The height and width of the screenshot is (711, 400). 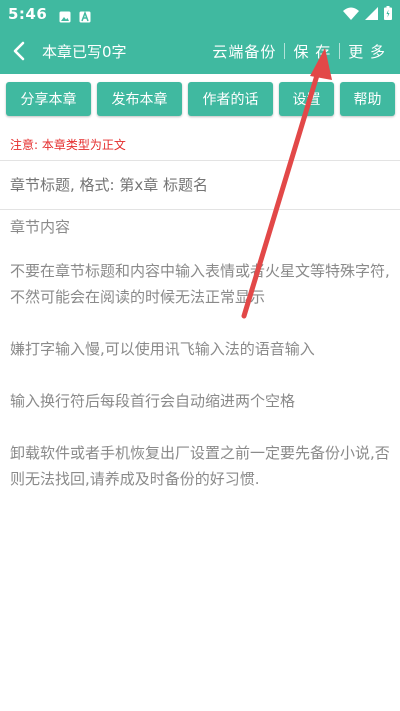 What do you see at coordinates (65, 15) in the screenshot?
I see `image-icon` at bounding box center [65, 15].